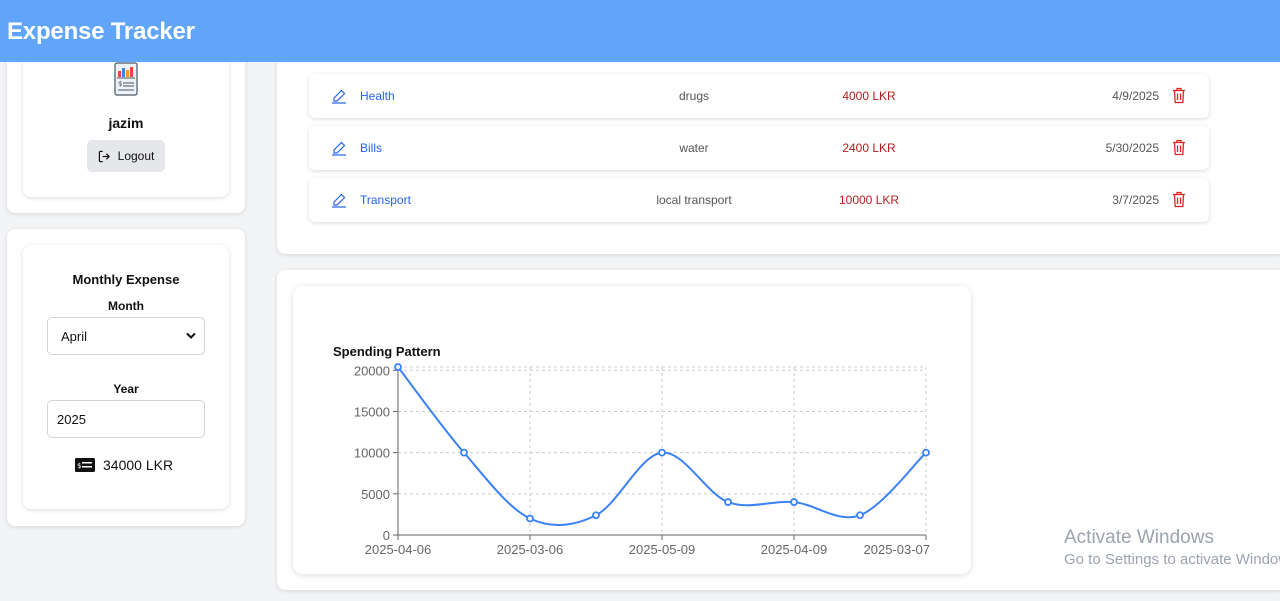  I want to click on money-bill-icon: $, so click(85, 465).